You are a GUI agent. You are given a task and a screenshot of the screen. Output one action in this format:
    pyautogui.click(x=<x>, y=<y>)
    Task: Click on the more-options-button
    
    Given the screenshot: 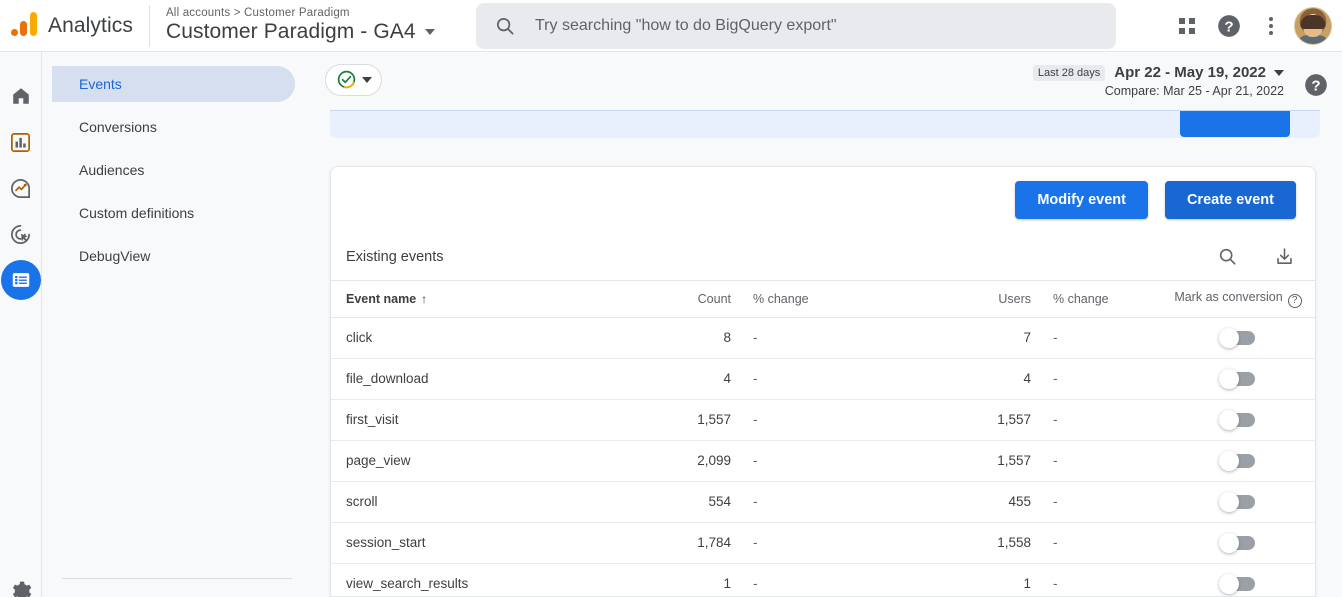 What is the action you would take?
    pyautogui.click(x=1271, y=26)
    